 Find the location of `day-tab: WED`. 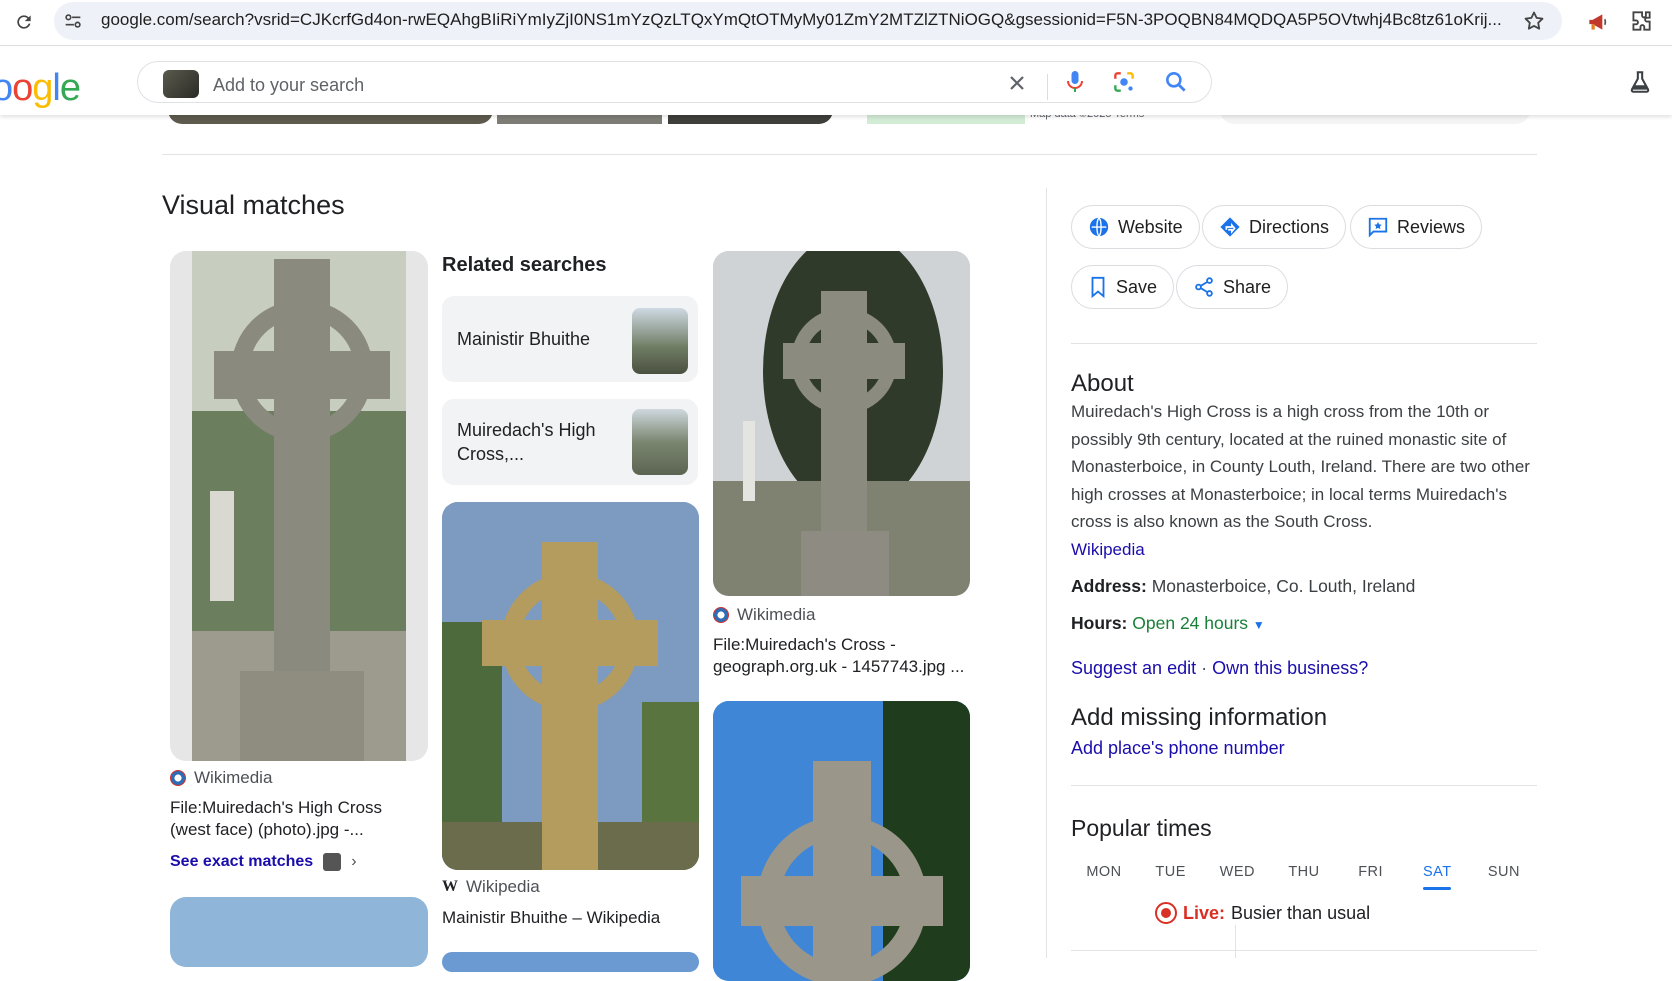

day-tab: WED is located at coordinates (1237, 872).